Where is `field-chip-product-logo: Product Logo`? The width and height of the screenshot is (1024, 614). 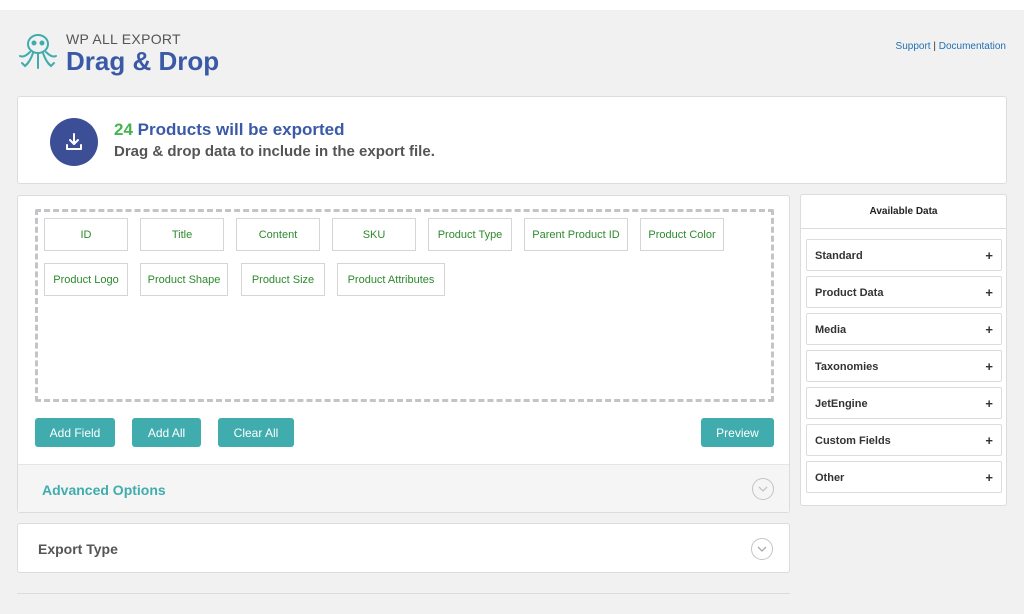
field-chip-product-logo: Product Logo is located at coordinates (86, 279).